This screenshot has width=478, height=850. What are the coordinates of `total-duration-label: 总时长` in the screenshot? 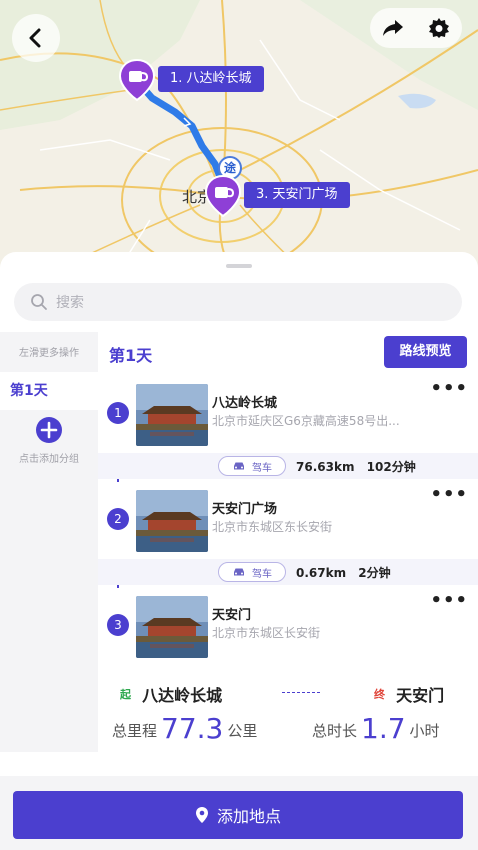 It's located at (335, 731).